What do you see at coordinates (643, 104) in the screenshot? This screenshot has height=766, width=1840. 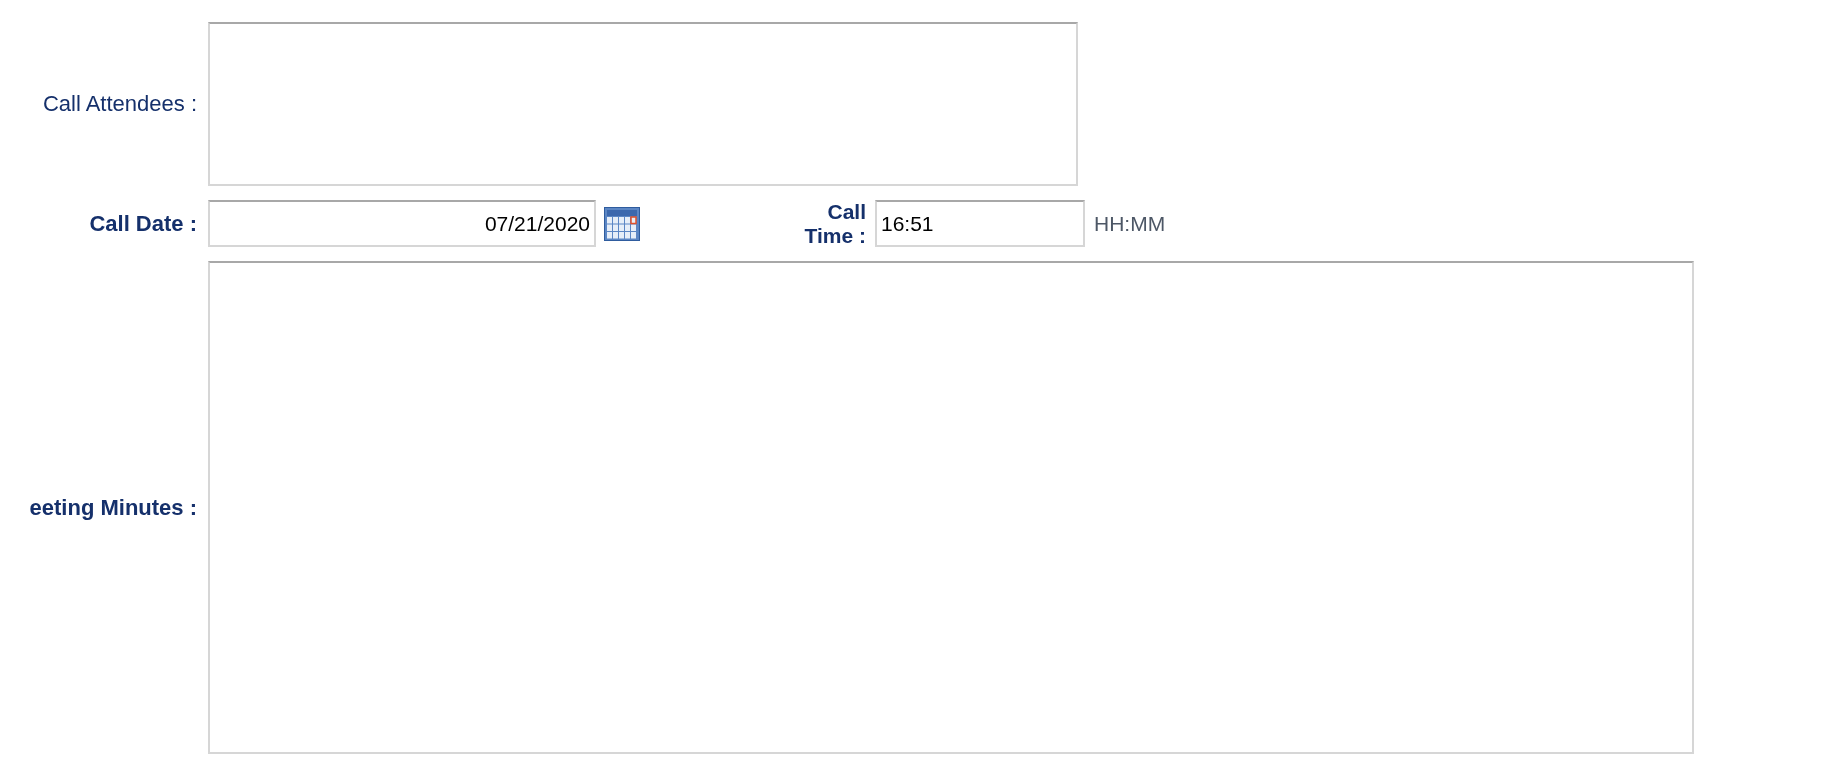 I see `text-area` at bounding box center [643, 104].